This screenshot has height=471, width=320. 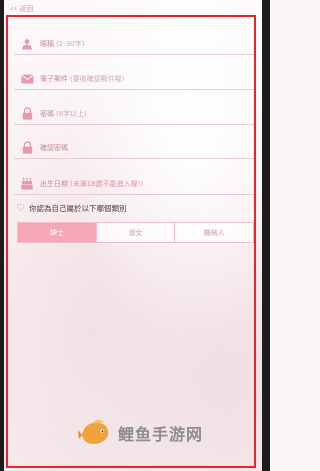 I want to click on birthday-field: 出生日期 (未滿18歲不能進入喔!), so click(x=134, y=184).